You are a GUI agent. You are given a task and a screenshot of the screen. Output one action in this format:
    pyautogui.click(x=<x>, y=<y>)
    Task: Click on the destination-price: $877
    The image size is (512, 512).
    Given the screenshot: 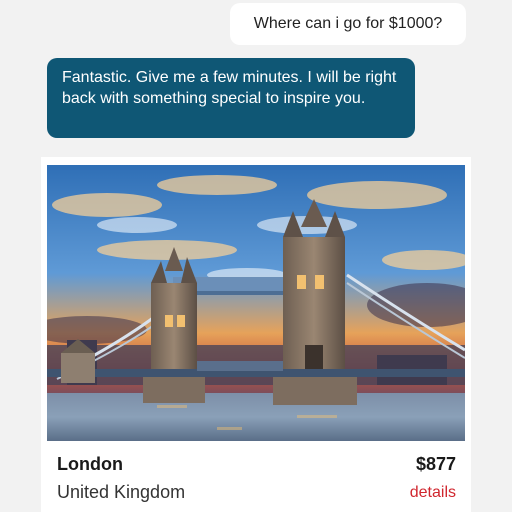 What is the action you would take?
    pyautogui.click(x=435, y=464)
    